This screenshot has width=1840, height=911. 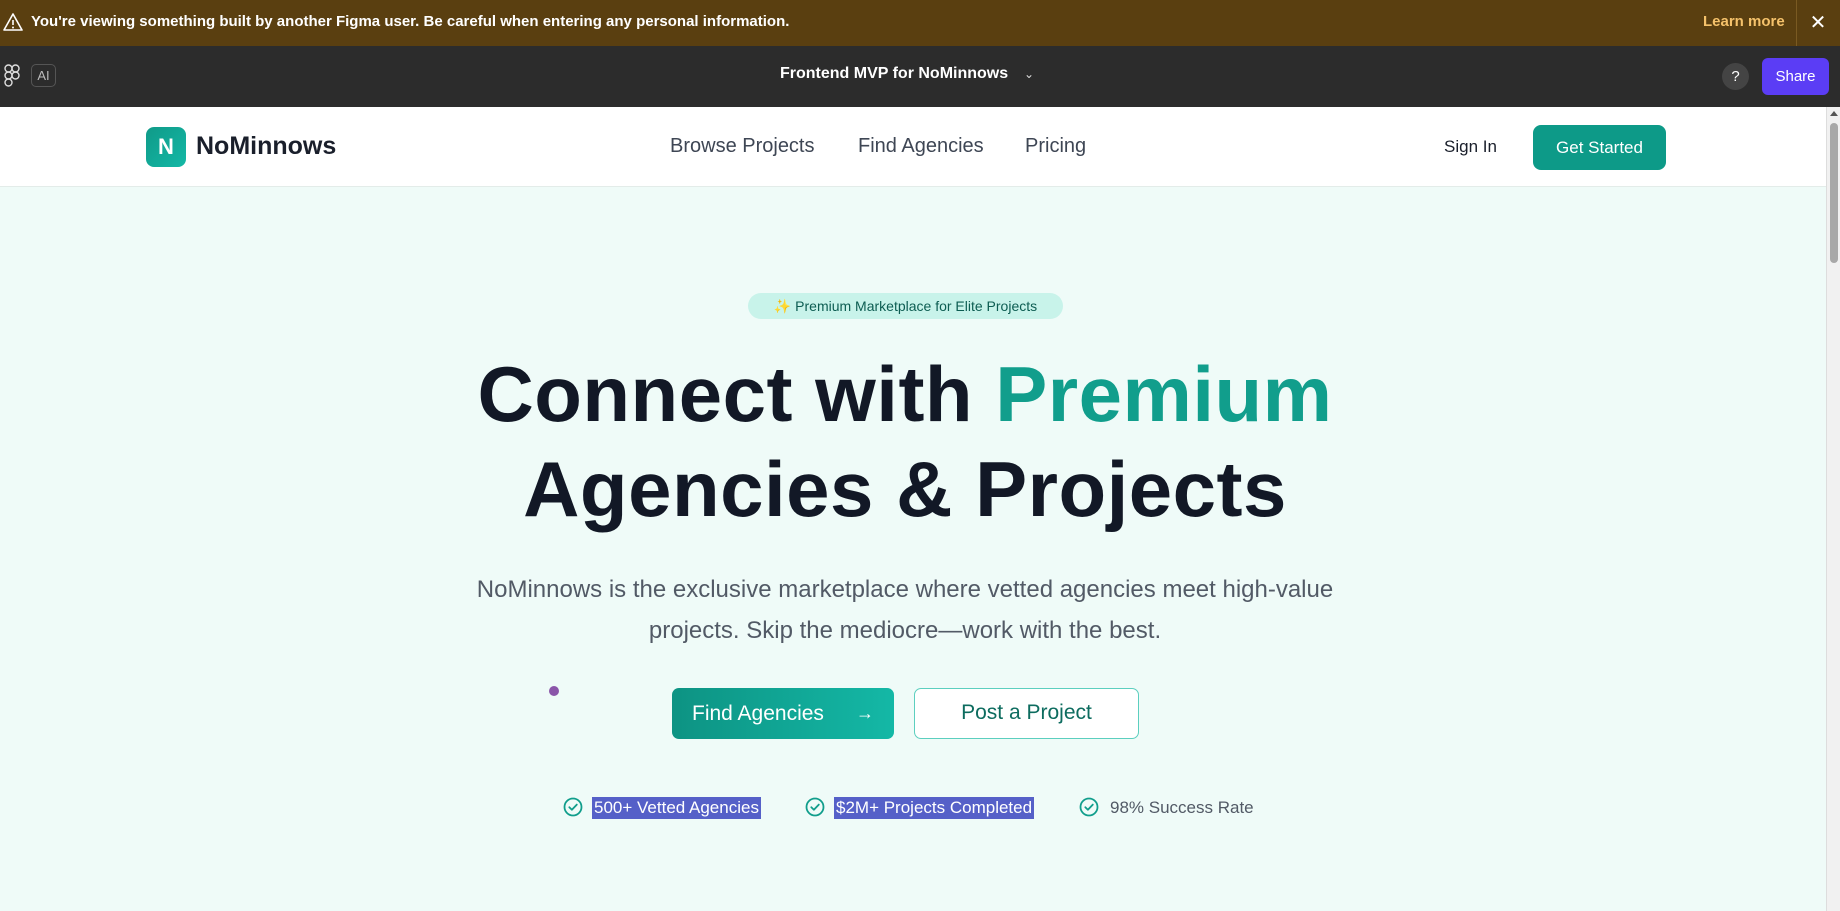 What do you see at coordinates (934, 808) in the screenshot?
I see `stat-label: $2M+ Projects Completed` at bounding box center [934, 808].